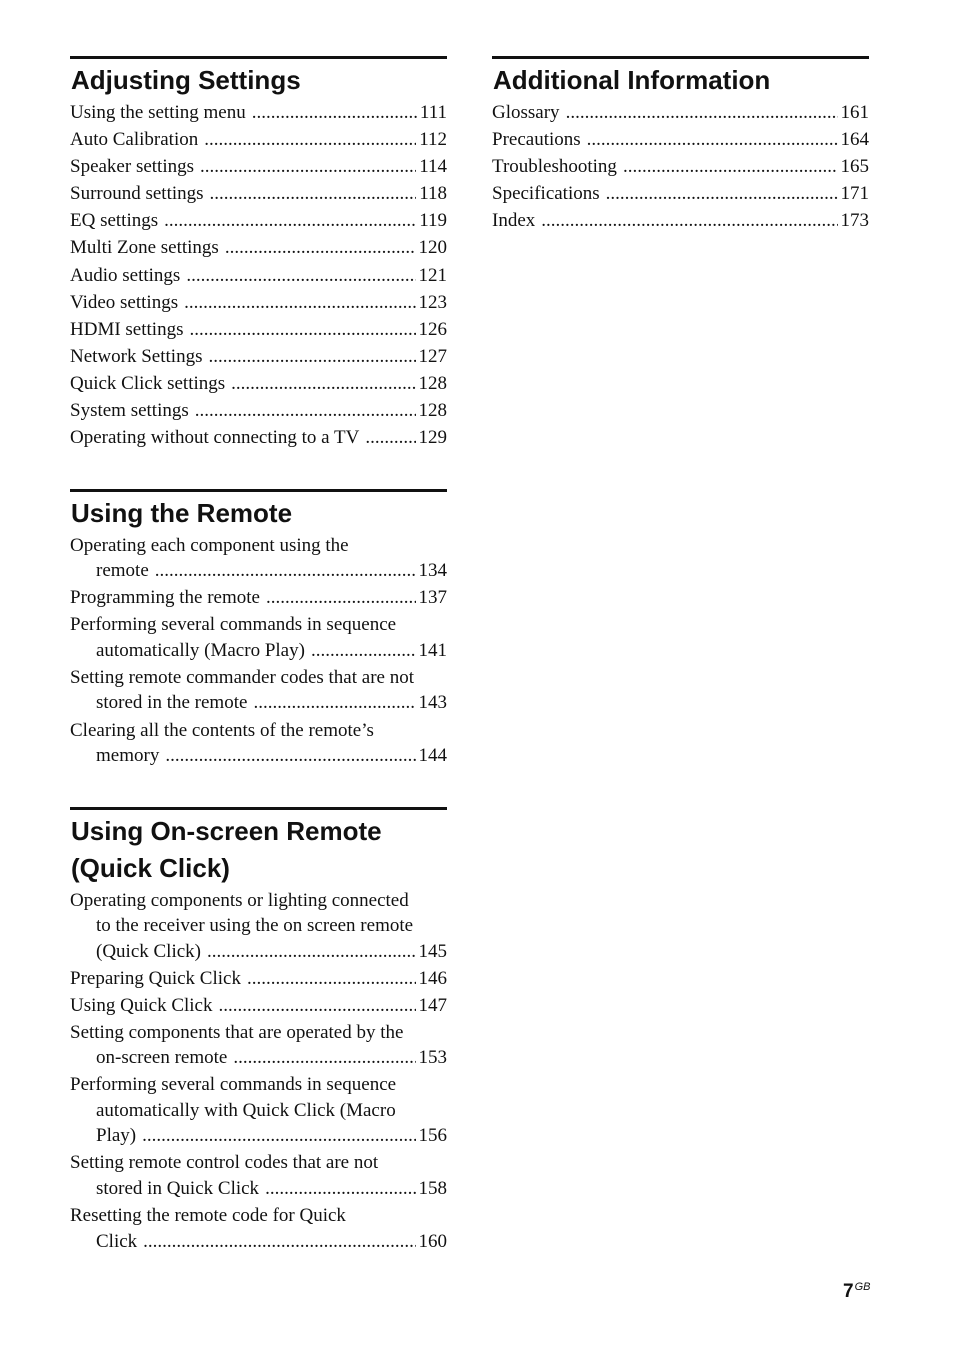 The width and height of the screenshot is (954, 1352). I want to click on page-number: 7GB, so click(856, 1292).